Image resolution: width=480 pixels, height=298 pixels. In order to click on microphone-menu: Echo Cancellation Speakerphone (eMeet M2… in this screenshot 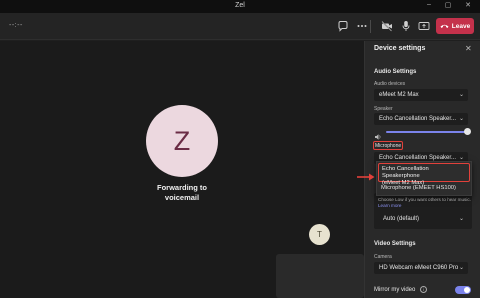, I will do `click(424, 178)`.